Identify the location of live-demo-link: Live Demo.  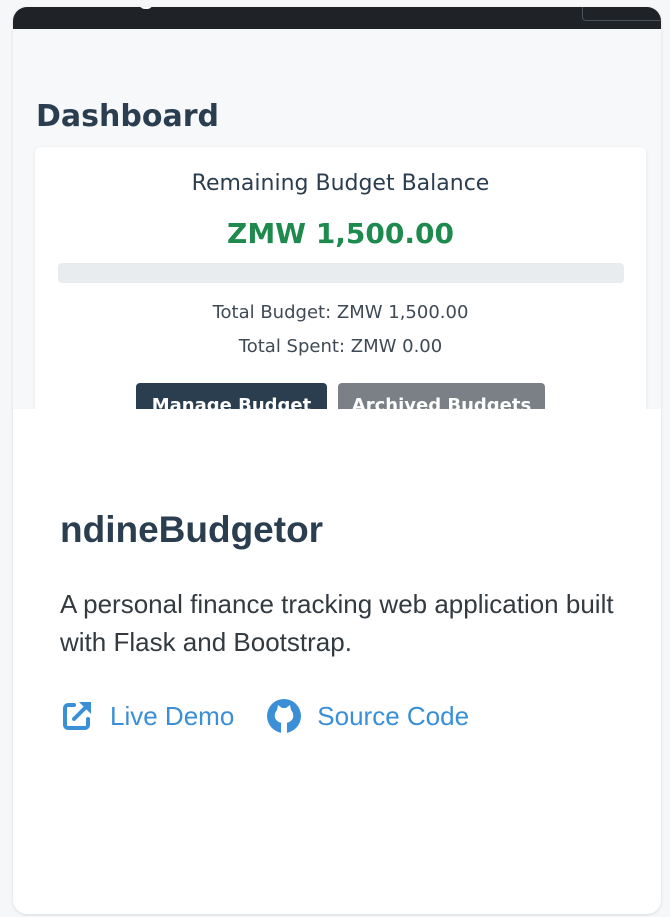
(146, 716).